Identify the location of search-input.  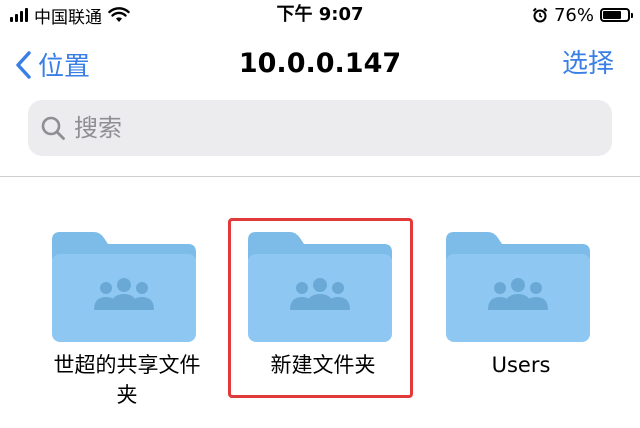
(324, 128).